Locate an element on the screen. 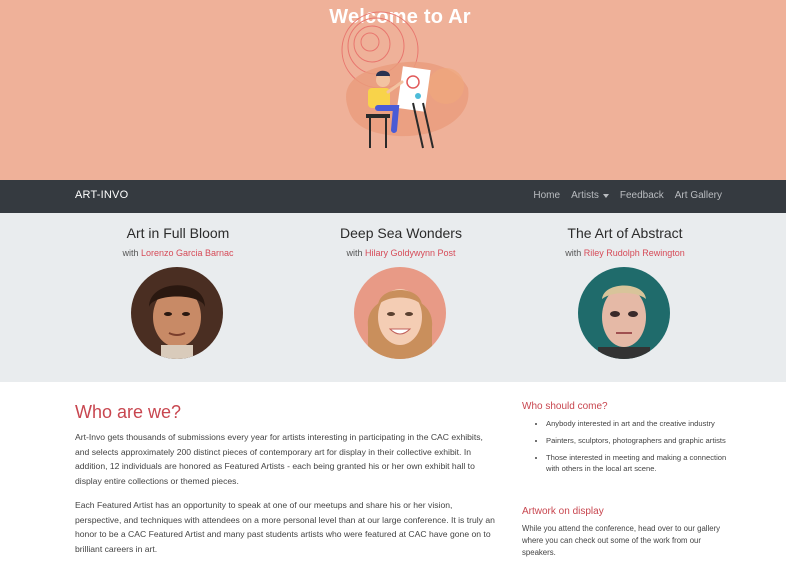 The height and width of the screenshot is (571, 786). nav-home: Home is located at coordinates (546, 195).